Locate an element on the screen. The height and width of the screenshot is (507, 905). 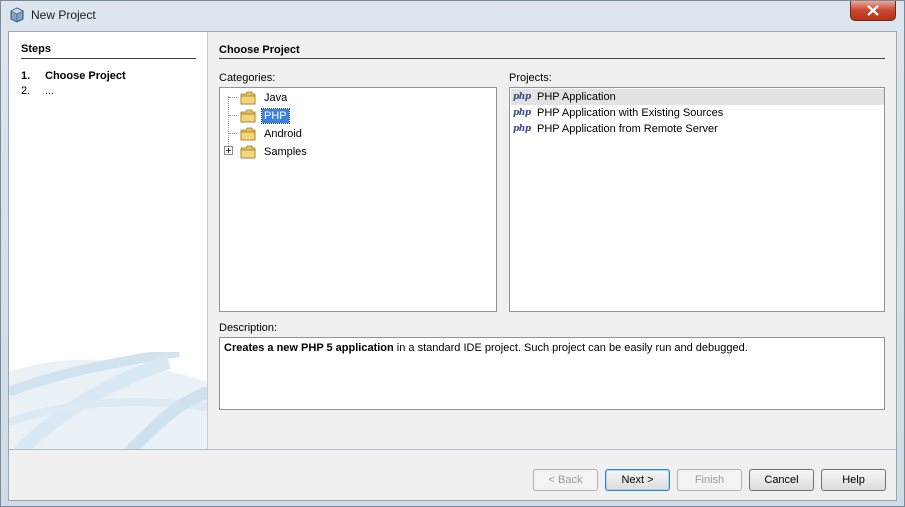
step-label: Choose Project is located at coordinates (85, 76).